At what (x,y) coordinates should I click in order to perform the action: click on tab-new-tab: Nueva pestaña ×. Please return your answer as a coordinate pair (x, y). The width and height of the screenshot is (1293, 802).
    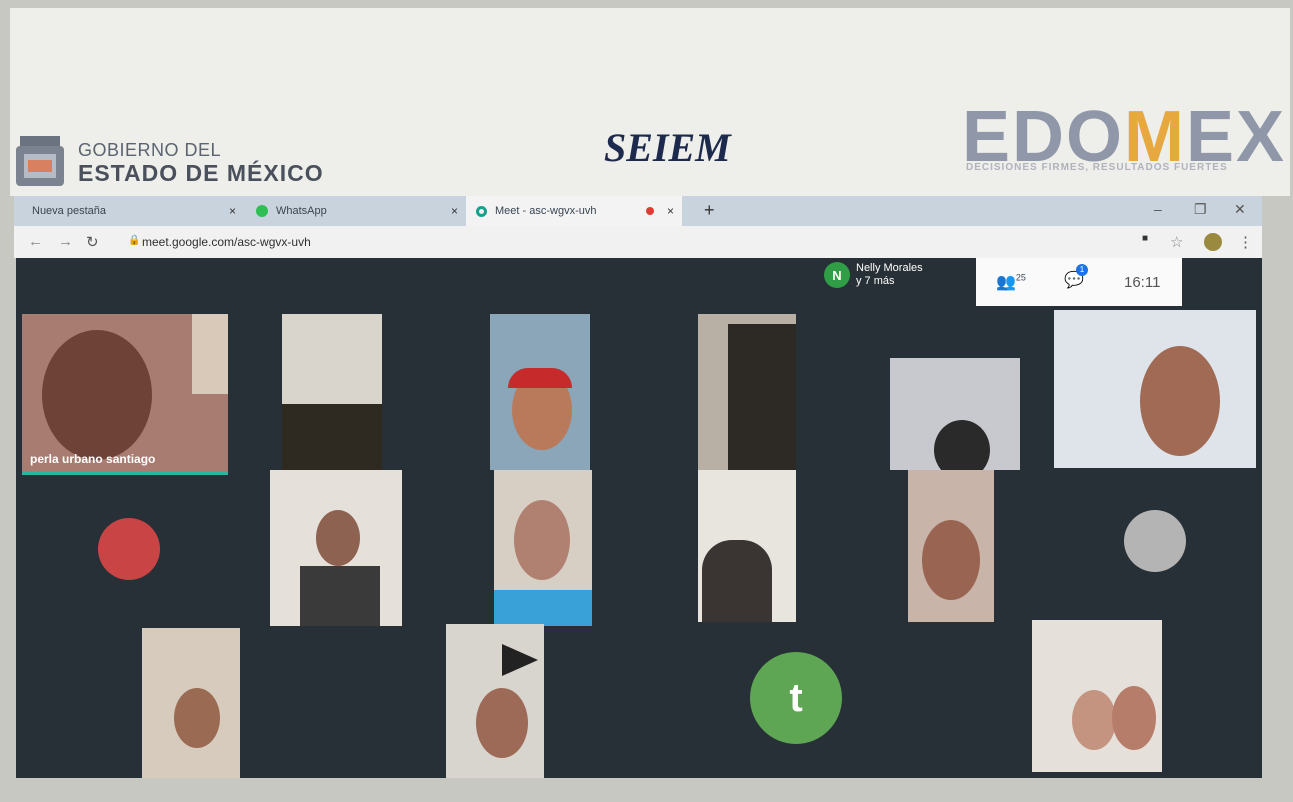
    Looking at the image, I should click on (129, 211).